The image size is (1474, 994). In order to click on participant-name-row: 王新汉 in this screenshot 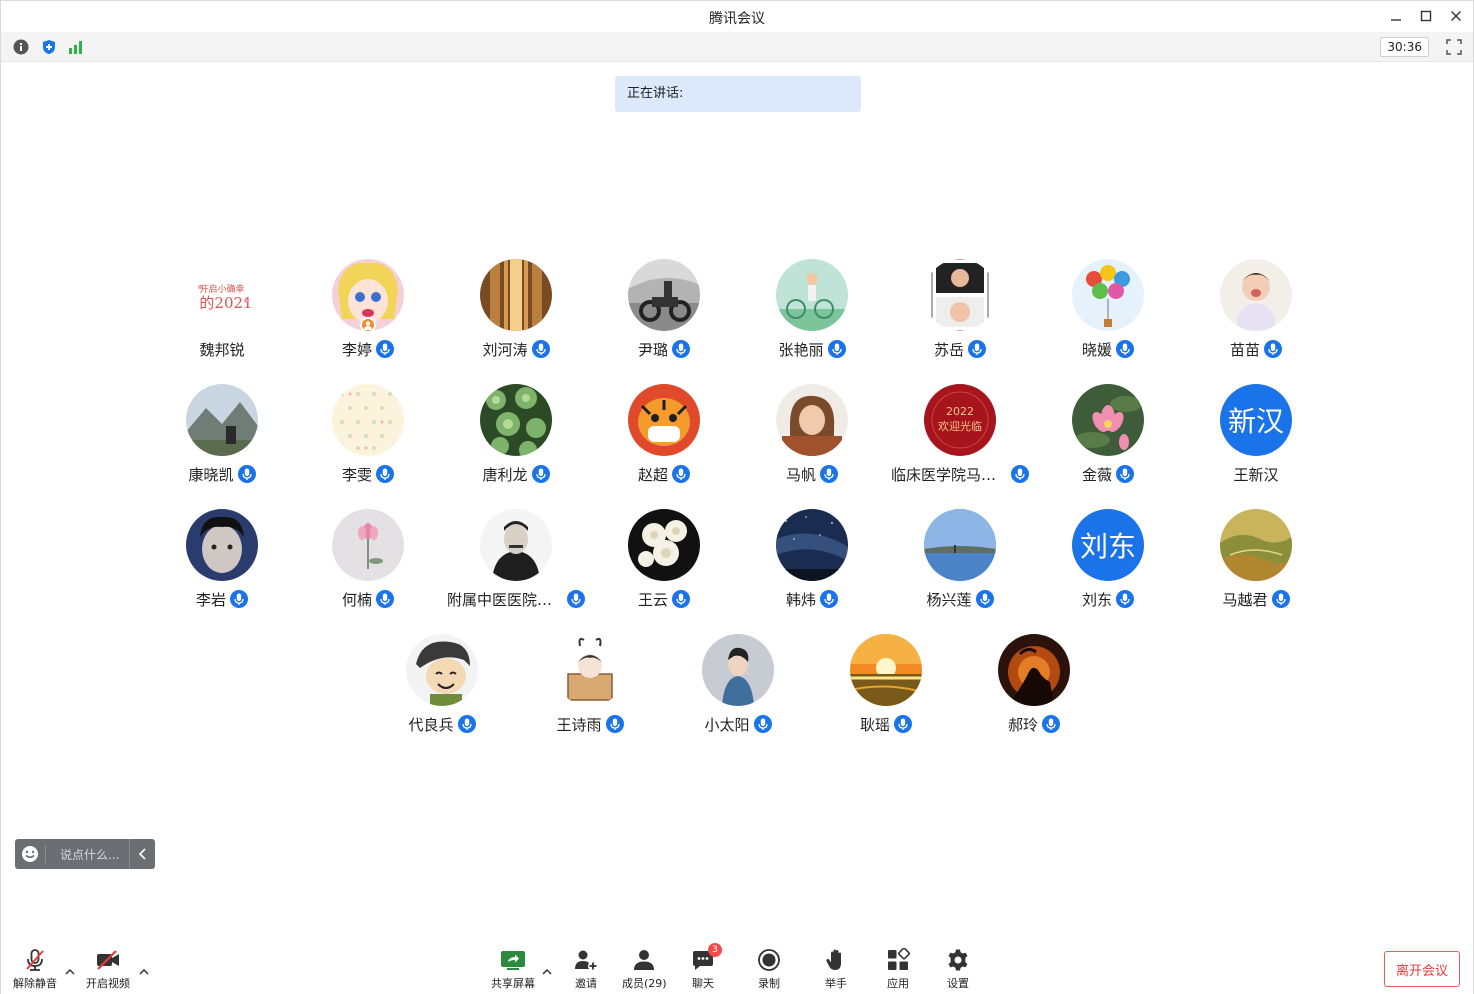, I will do `click(1256, 474)`.